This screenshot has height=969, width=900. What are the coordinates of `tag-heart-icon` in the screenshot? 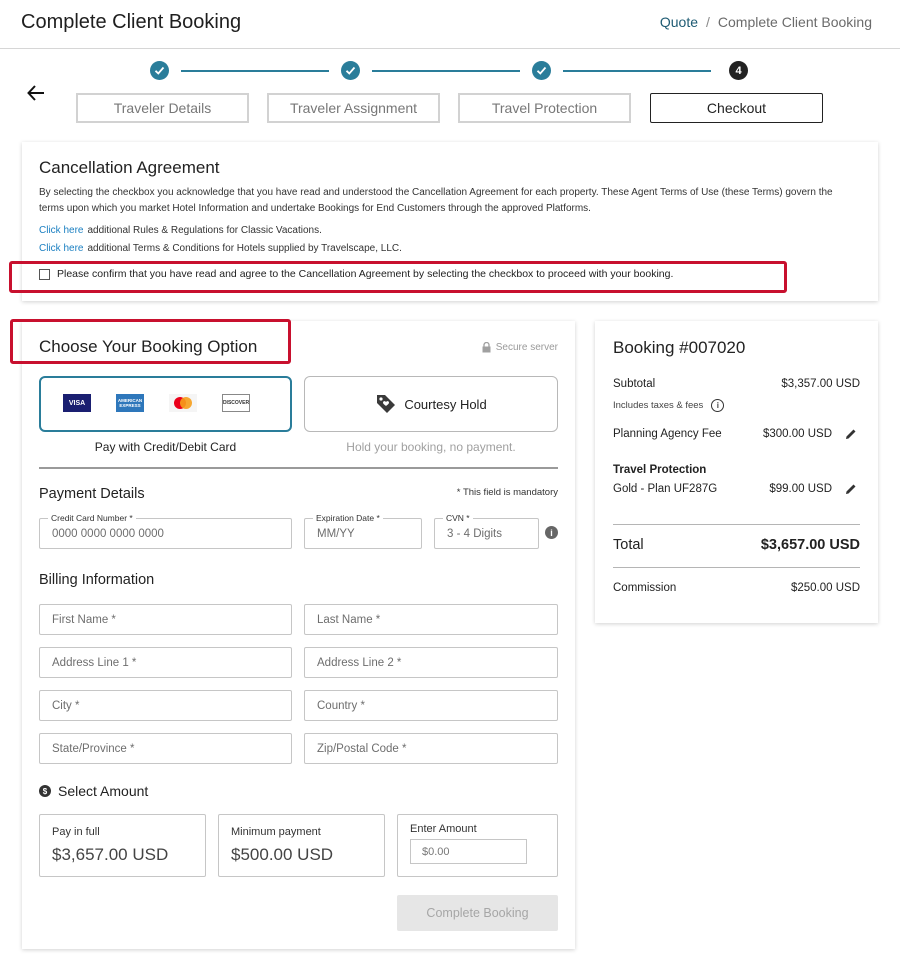 It's located at (386, 404).